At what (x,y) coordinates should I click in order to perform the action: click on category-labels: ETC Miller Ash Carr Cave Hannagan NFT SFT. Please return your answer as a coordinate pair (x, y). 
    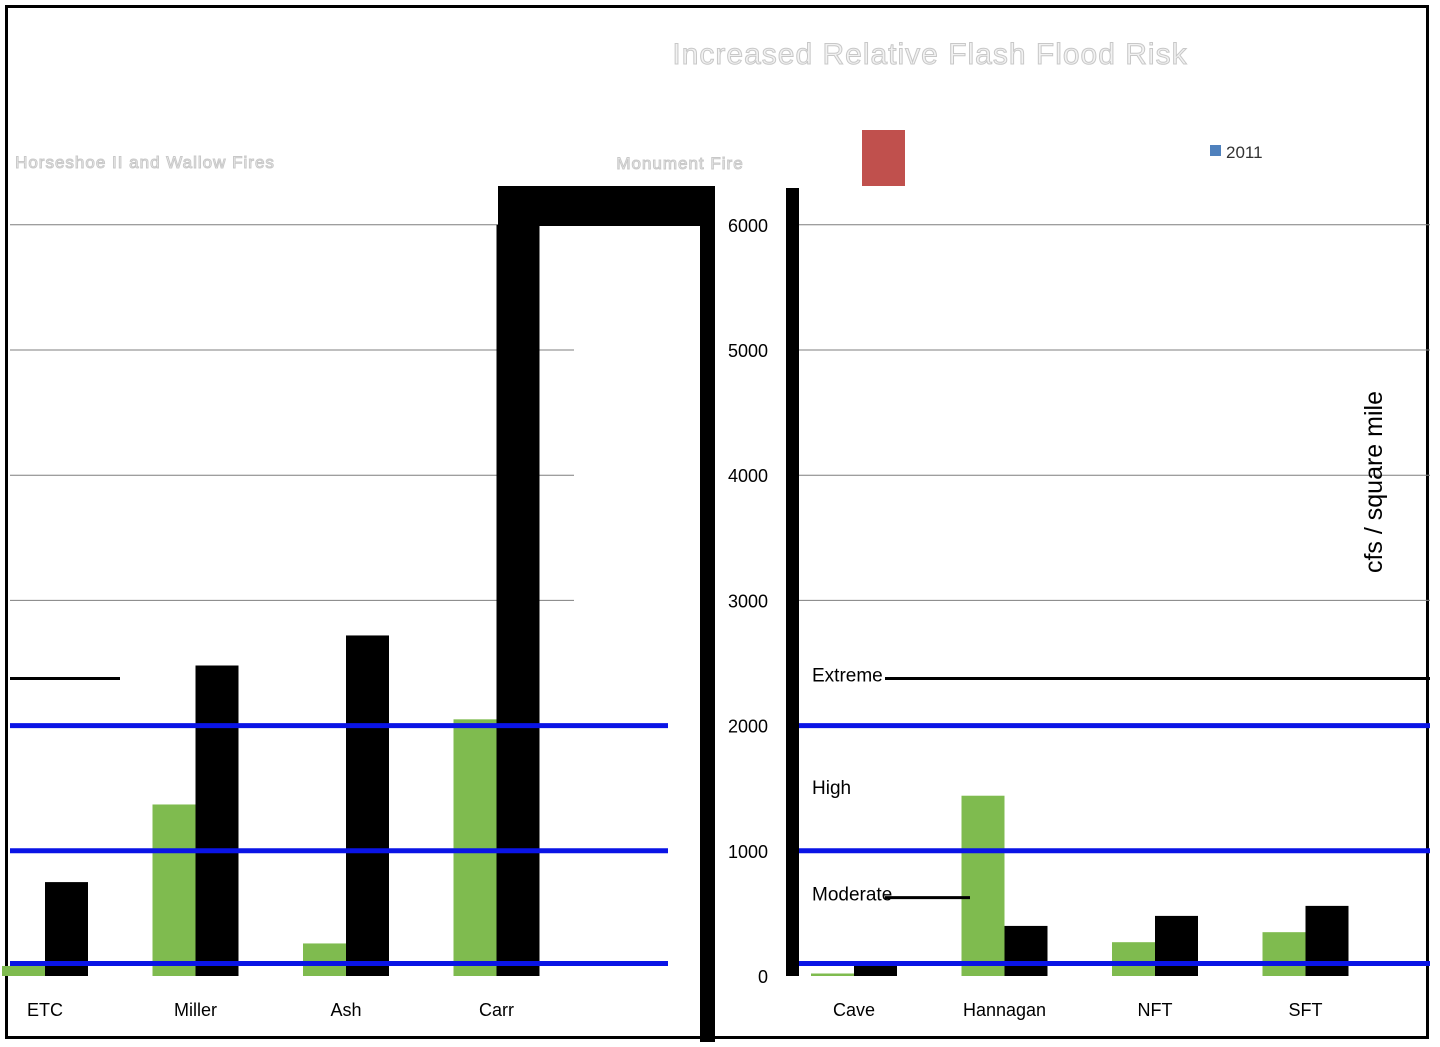
    Looking at the image, I should click on (675, 1010).